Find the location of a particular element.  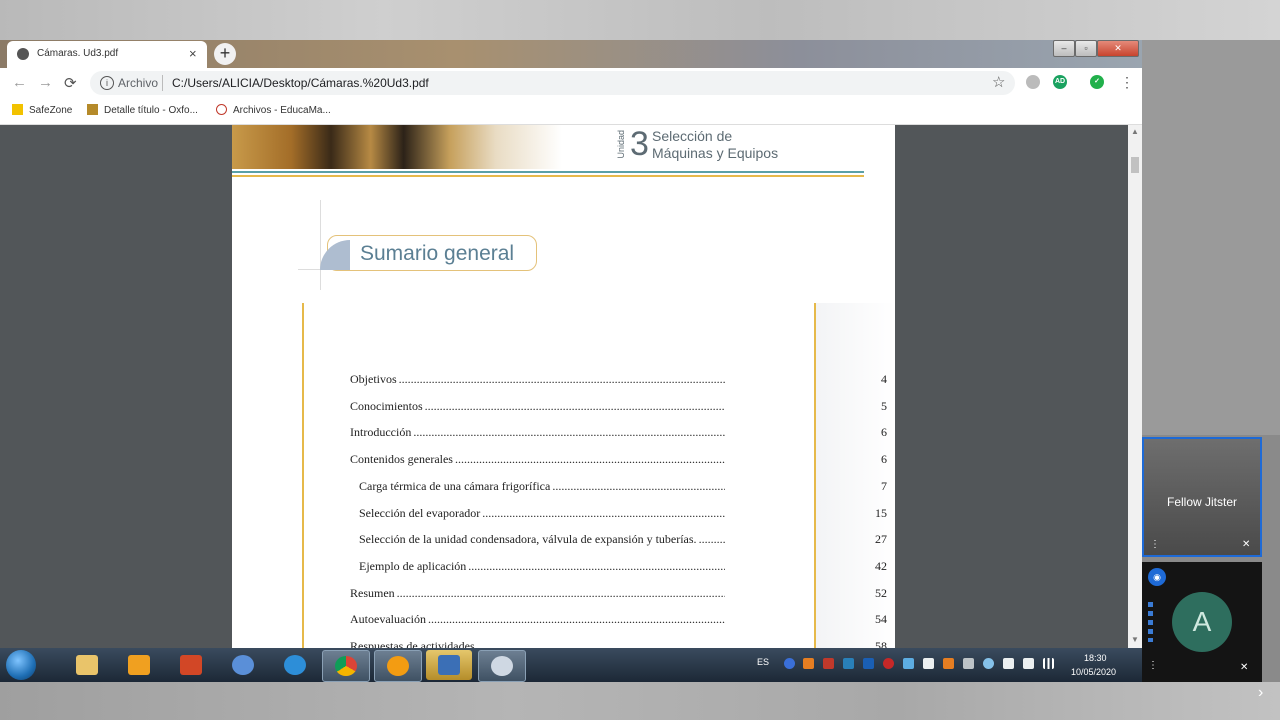

clock-time: 18:30 is located at coordinates (1095, 658).